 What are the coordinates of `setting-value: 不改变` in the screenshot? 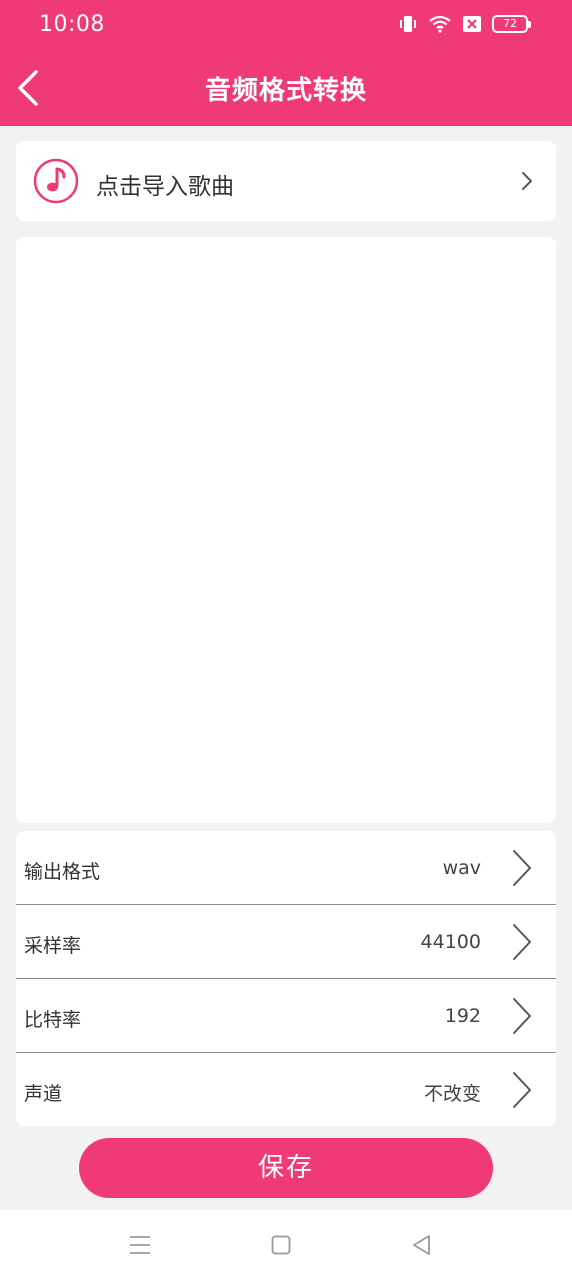 It's located at (452, 1094).